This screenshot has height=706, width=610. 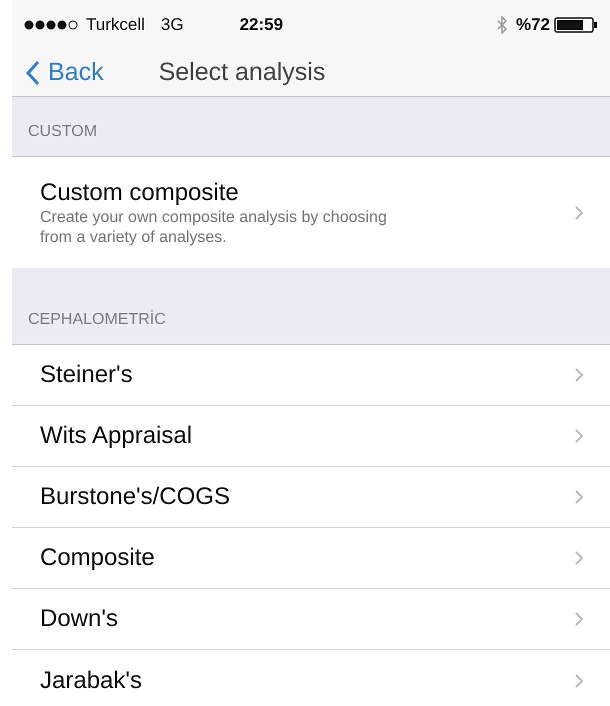 I want to click on carrier-name: Turkcell, so click(x=115, y=25).